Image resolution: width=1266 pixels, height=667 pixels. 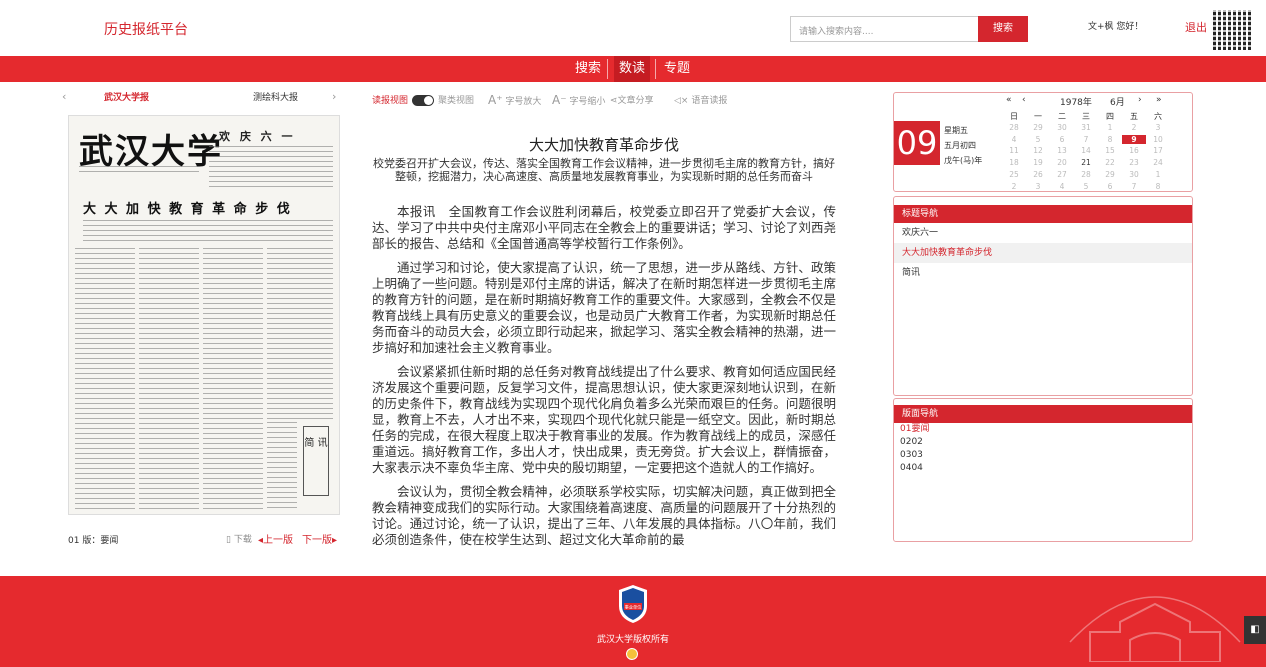 What do you see at coordinates (334, 96) in the screenshot?
I see `chevron-right-icon: ›` at bounding box center [334, 96].